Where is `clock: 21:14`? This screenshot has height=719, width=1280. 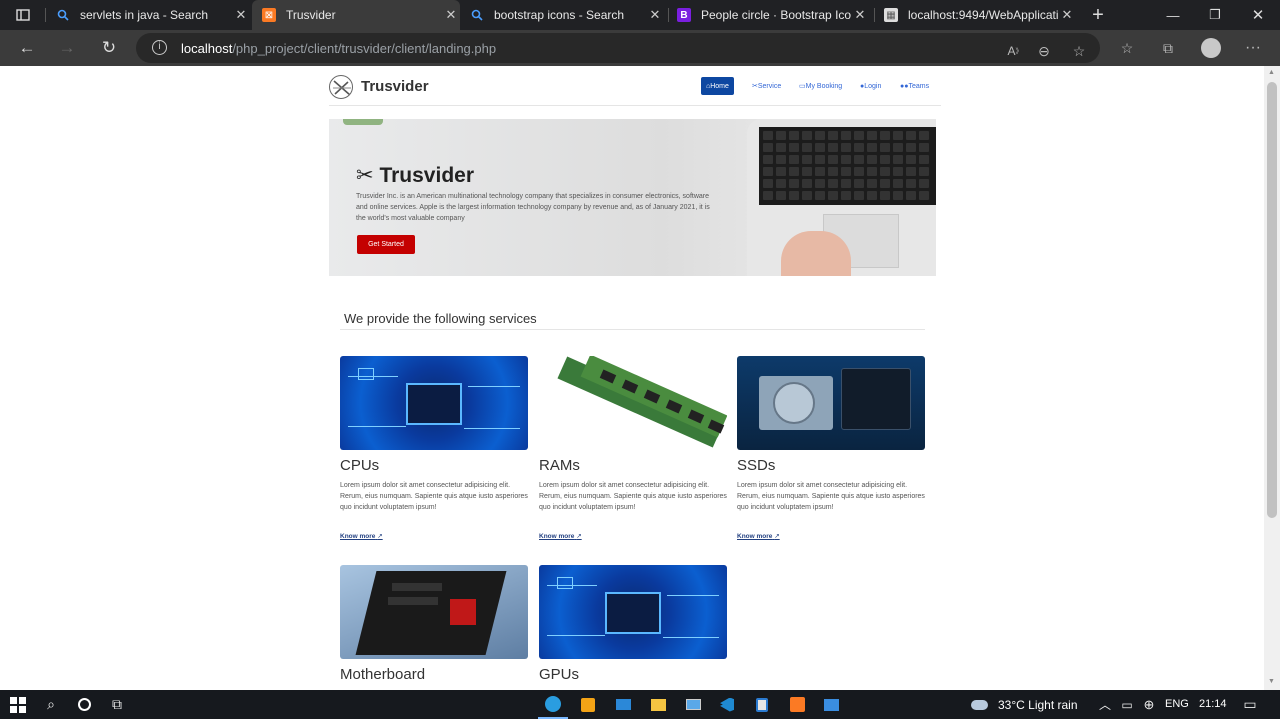
clock: 21:14 is located at coordinates (1213, 704).